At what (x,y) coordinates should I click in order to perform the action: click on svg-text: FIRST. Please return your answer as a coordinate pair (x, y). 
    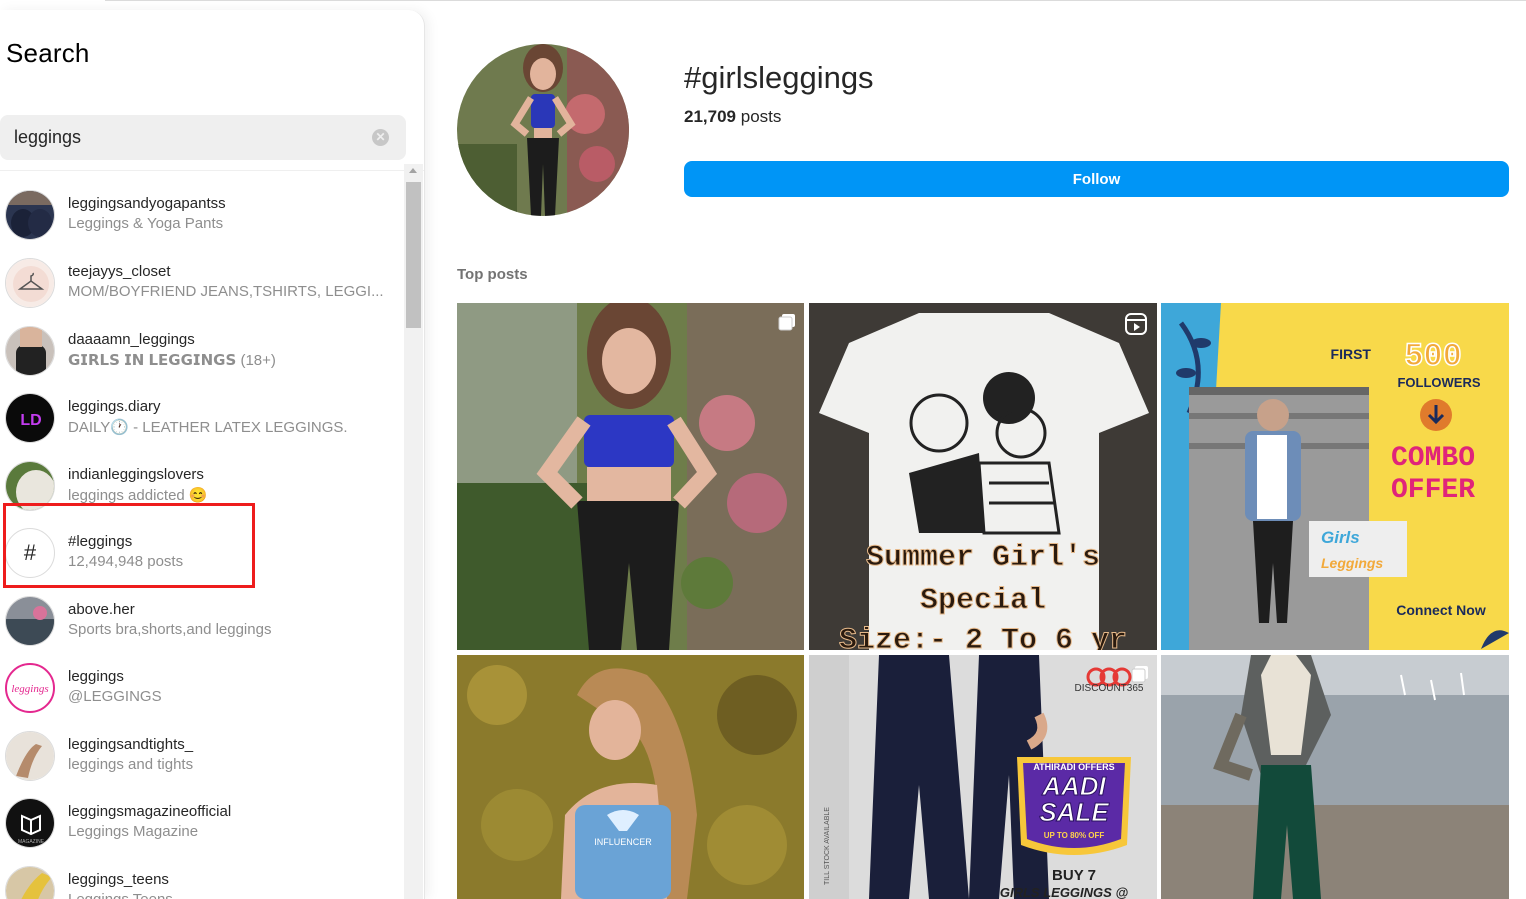
    Looking at the image, I should click on (1351, 354).